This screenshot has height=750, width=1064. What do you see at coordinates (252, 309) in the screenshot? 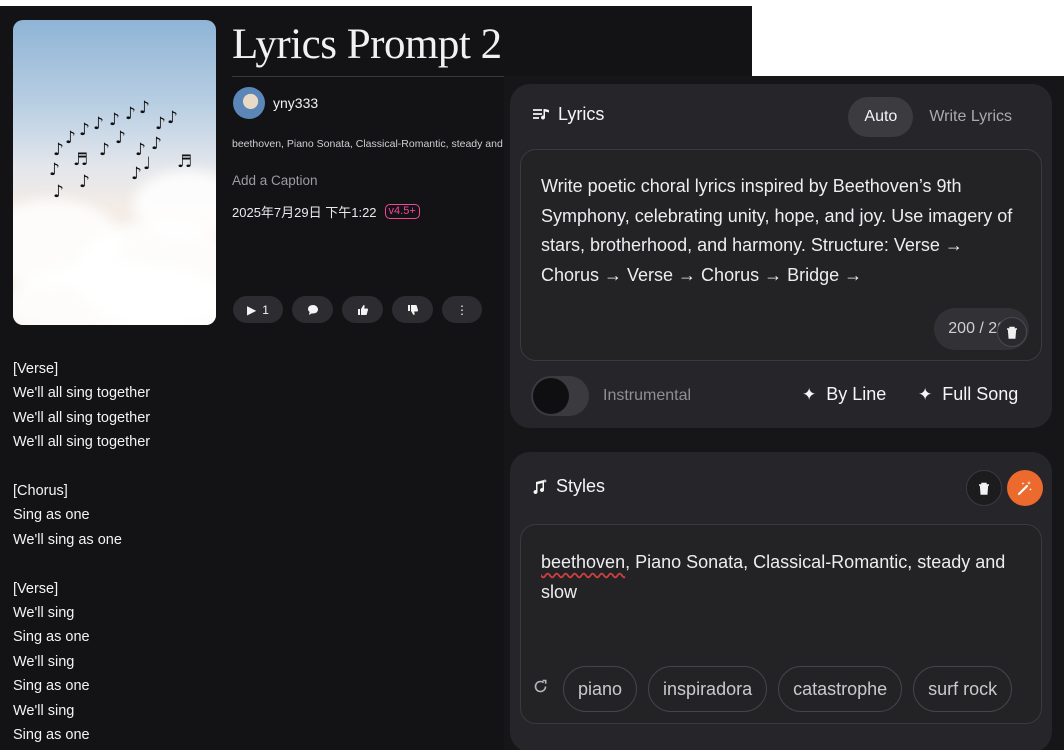
I see `play-icon: ▶` at bounding box center [252, 309].